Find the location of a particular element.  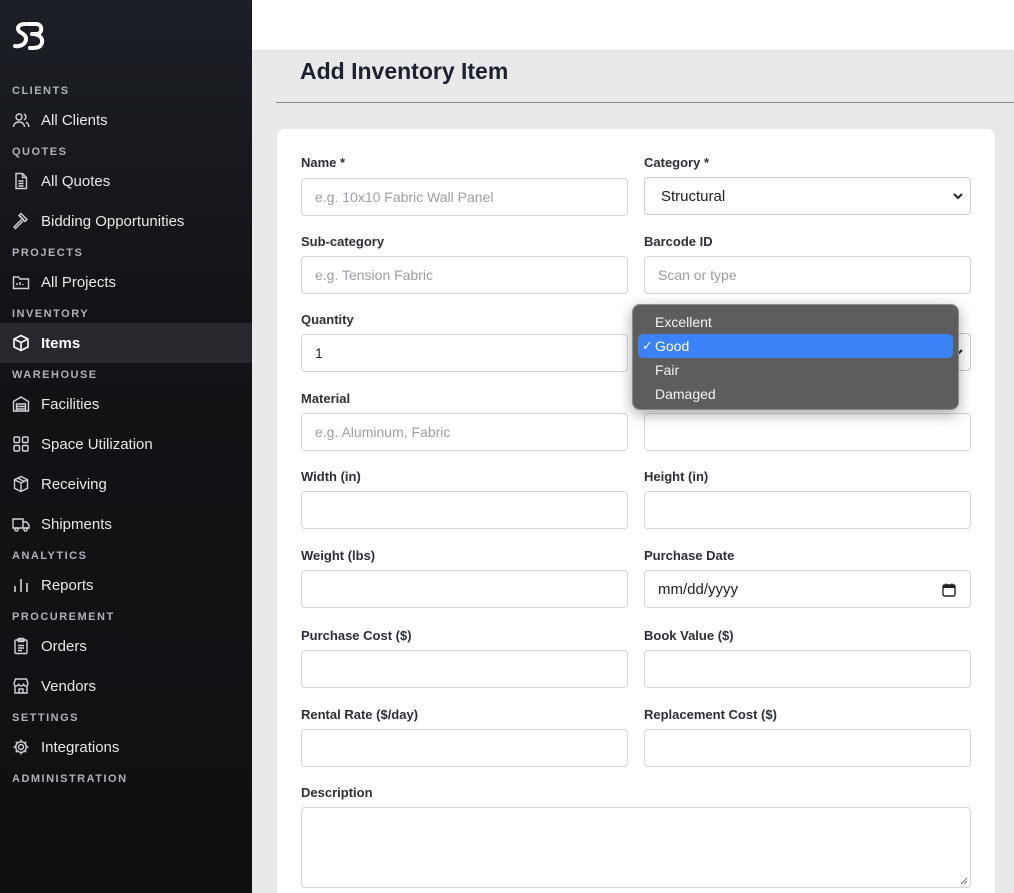

option-damaged: Damaged is located at coordinates (795, 394).